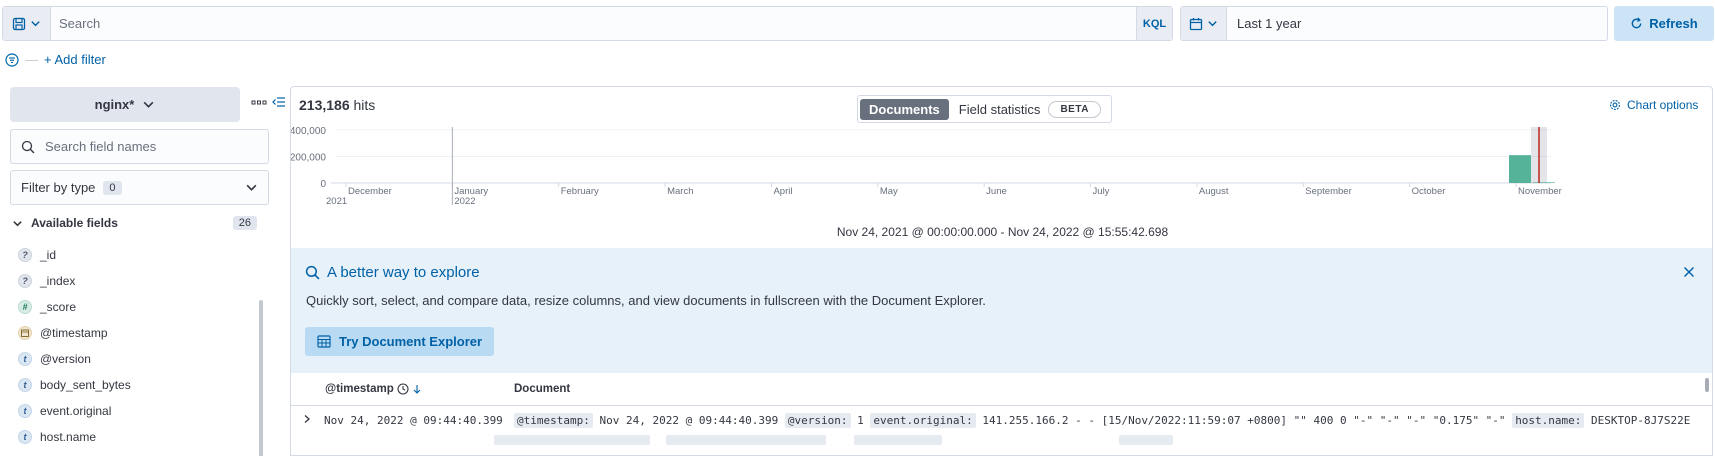 The width and height of the screenshot is (1715, 456). What do you see at coordinates (134, 223) in the screenshot?
I see `available-fields-toggle: Available fields 26` at bounding box center [134, 223].